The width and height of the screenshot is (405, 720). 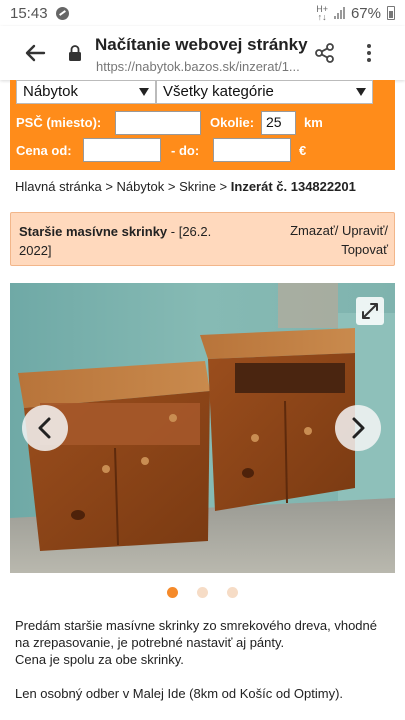 I want to click on status-time: 15:43, so click(x=29, y=13).